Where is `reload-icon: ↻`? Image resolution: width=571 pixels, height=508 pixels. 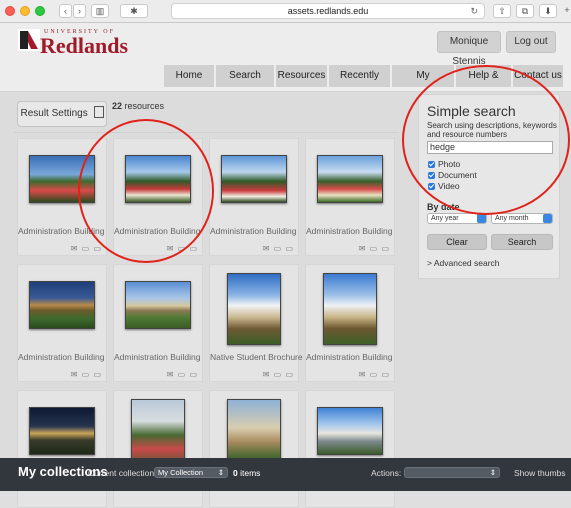
reload-icon: ↻ is located at coordinates (474, 11).